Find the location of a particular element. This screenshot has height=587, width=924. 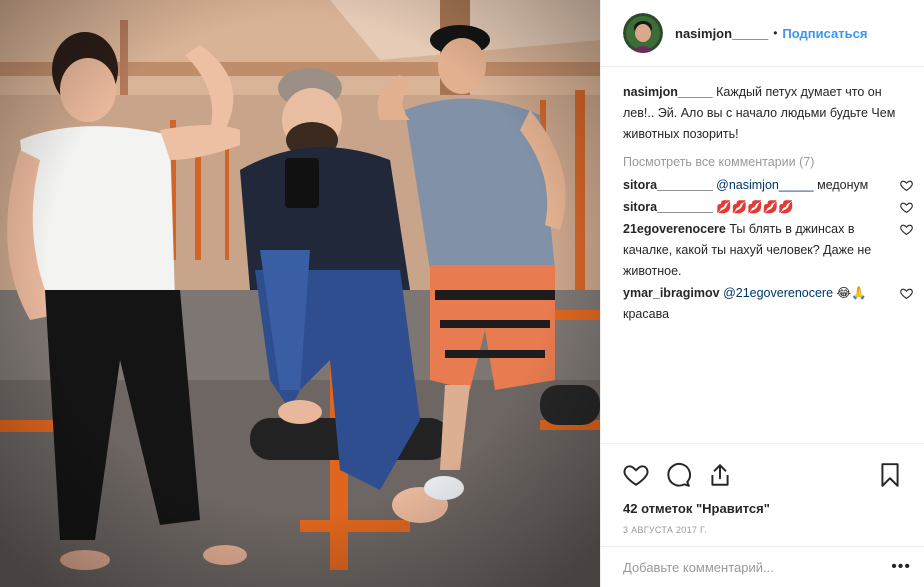

comment-item: sitora________ 💋💋💋💋💋 is located at coordinates (768, 207).